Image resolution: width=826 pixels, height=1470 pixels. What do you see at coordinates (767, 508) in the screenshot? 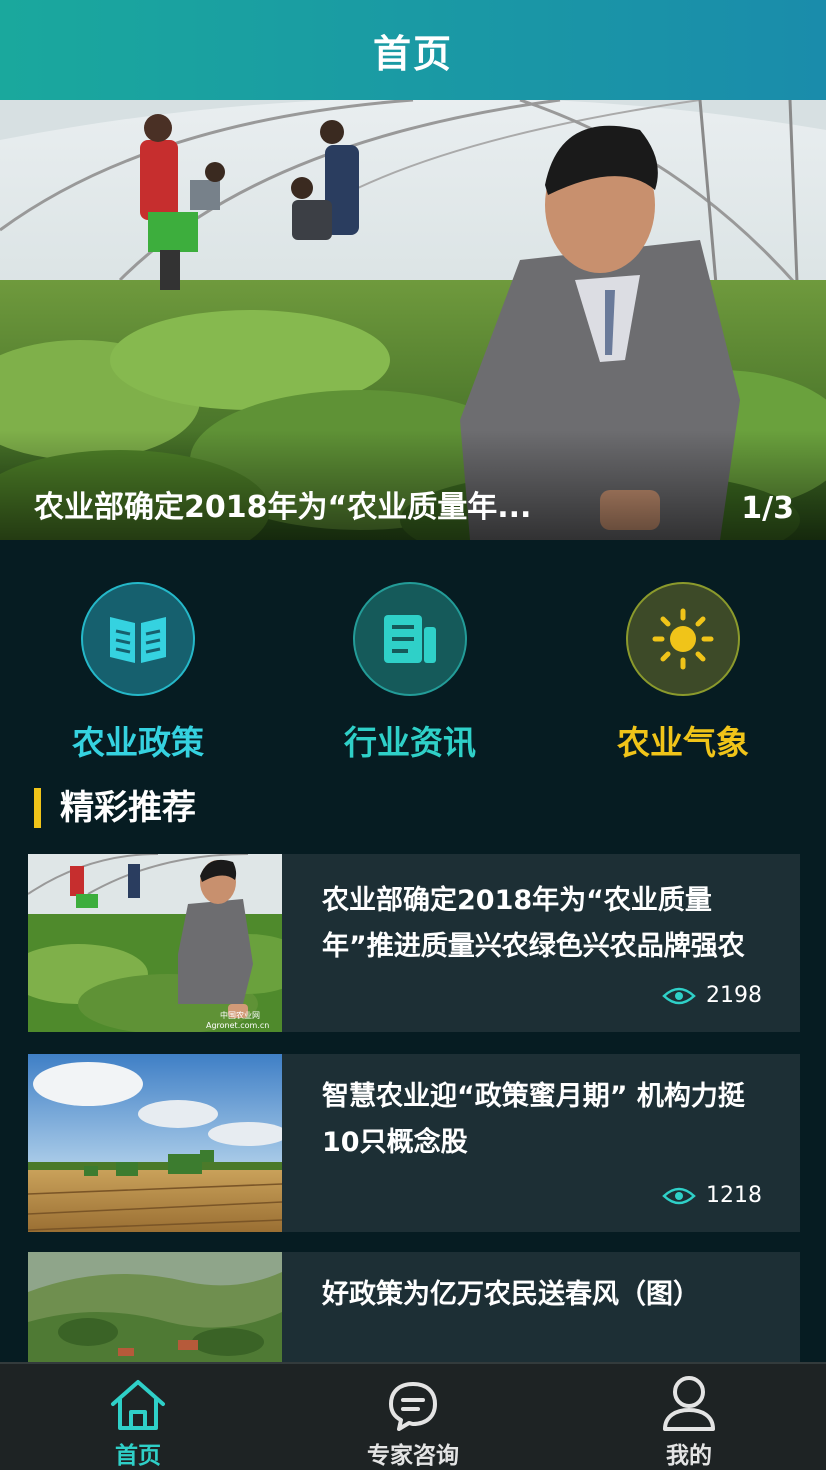
I see `banner-pager: 1/3` at bounding box center [767, 508].